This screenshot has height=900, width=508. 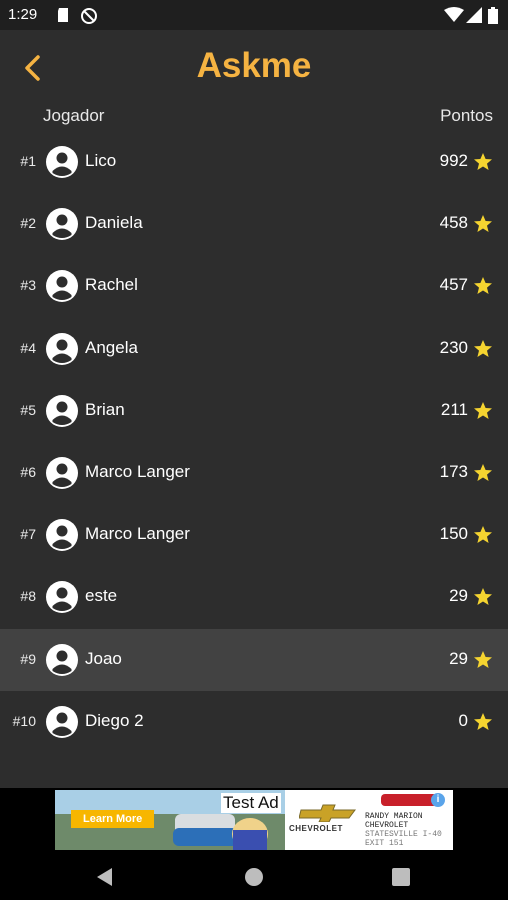 What do you see at coordinates (463, 720) in the screenshot?
I see `player-points: 0` at bounding box center [463, 720].